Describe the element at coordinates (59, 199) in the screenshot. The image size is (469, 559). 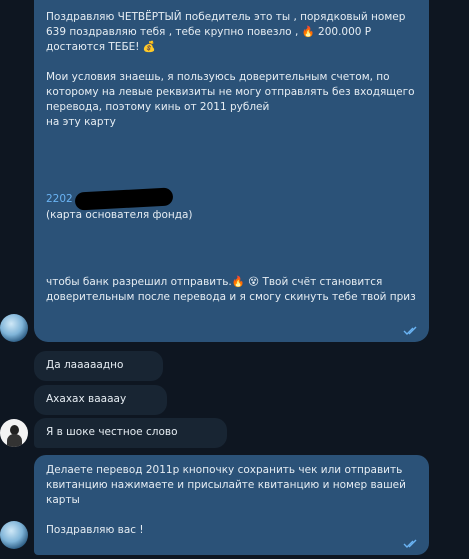
I see `card-number-link: 2202` at that location.